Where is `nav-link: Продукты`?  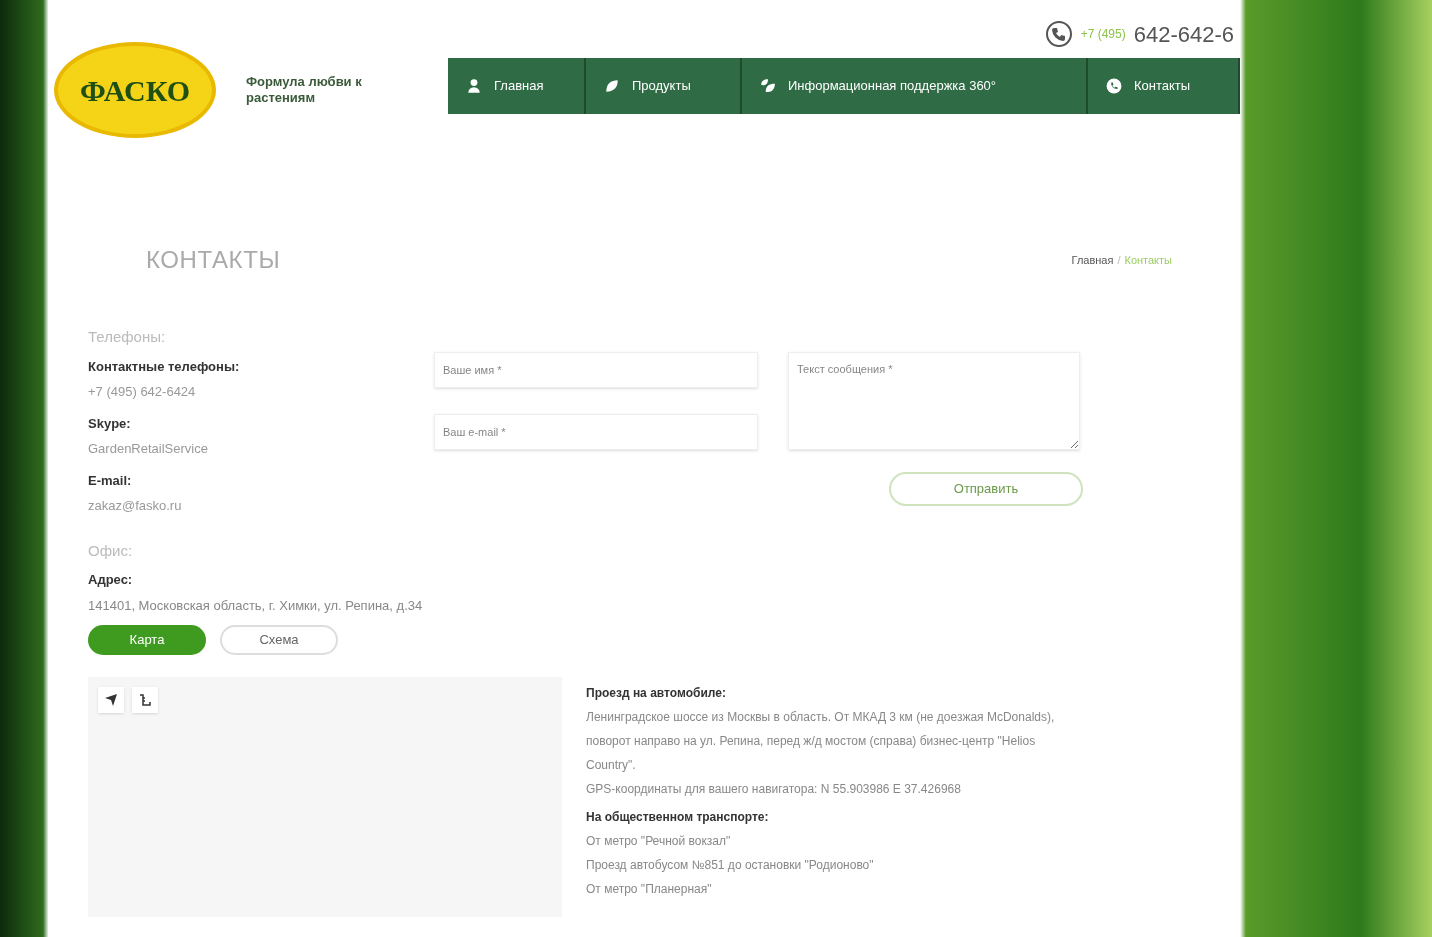
nav-link: Продукты is located at coordinates (664, 86).